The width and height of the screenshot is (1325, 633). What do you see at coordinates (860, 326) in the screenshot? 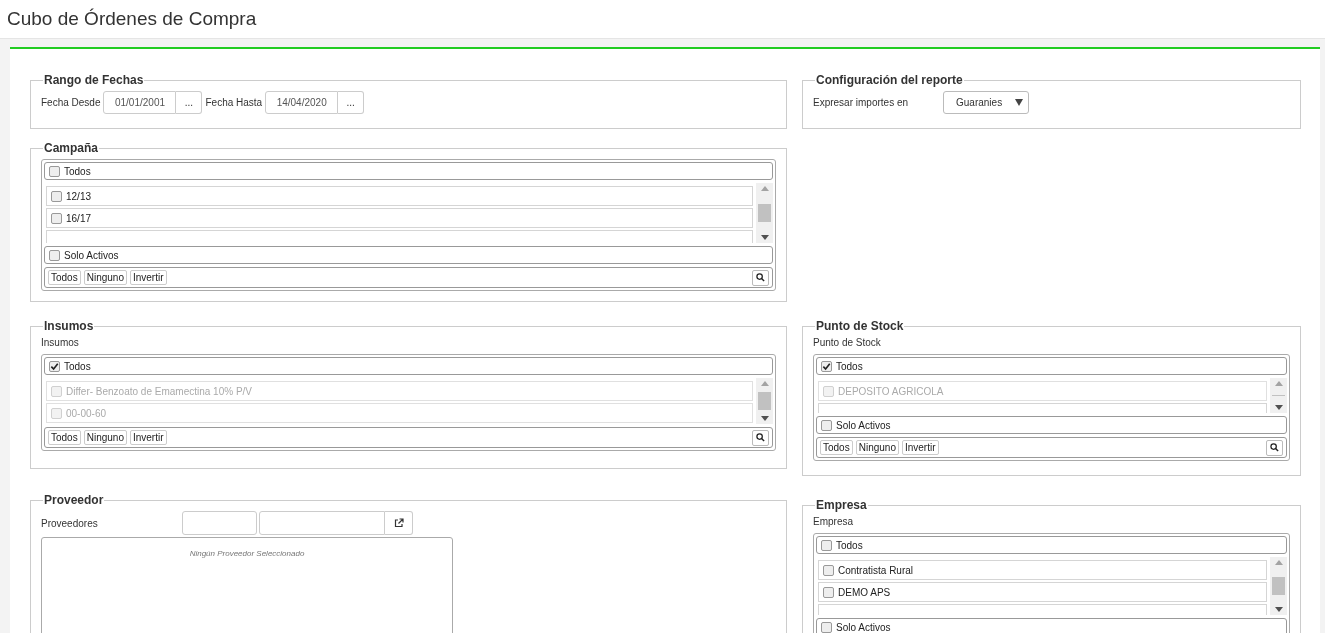
I see `section-legend: Punto de Stock` at bounding box center [860, 326].